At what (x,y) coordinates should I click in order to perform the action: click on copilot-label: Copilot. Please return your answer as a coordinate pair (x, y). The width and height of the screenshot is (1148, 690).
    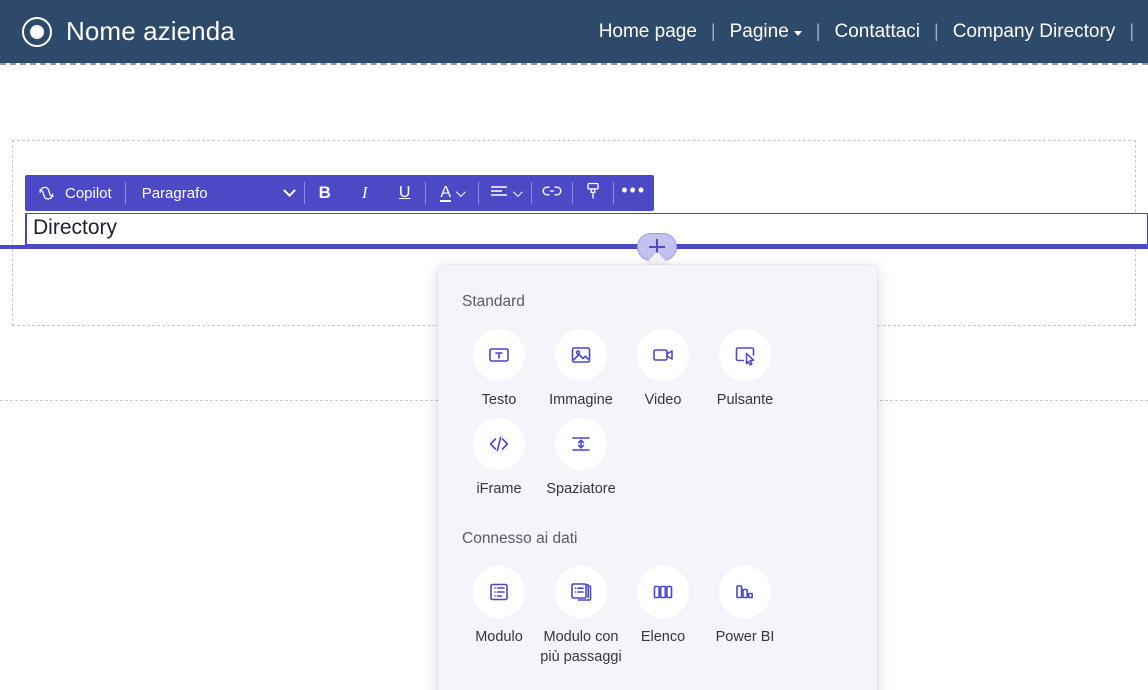
    Looking at the image, I should click on (88, 193).